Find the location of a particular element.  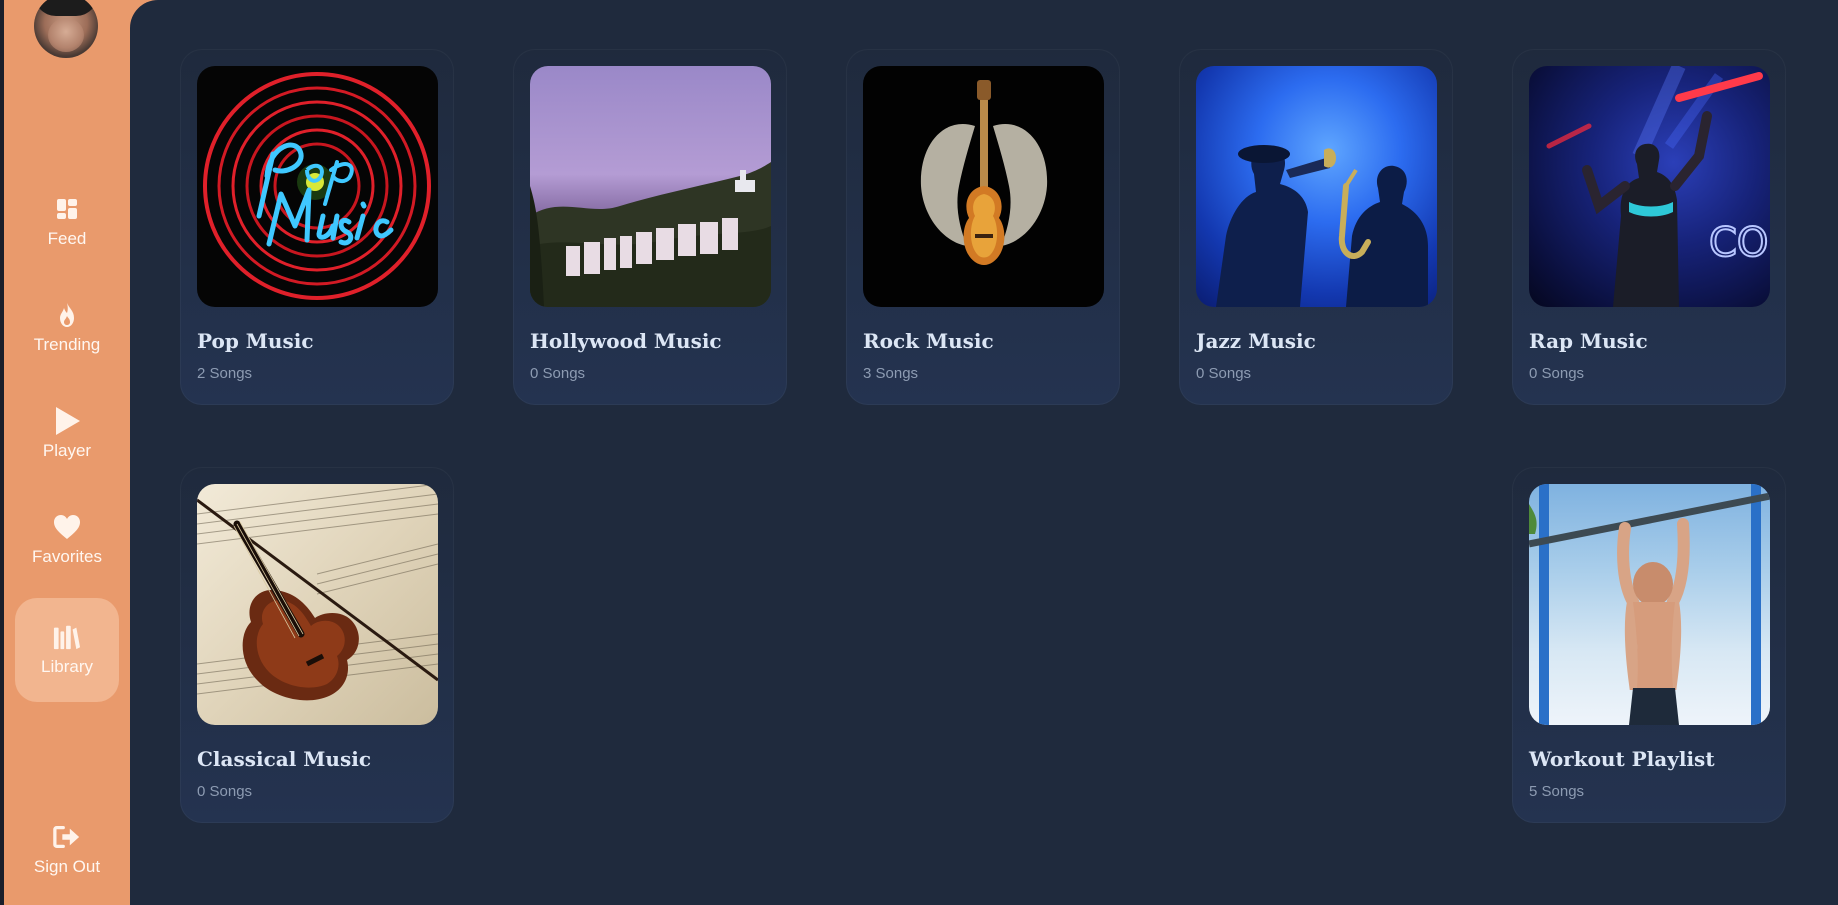

playlist-song-count: 5 Songs is located at coordinates (1557, 791).